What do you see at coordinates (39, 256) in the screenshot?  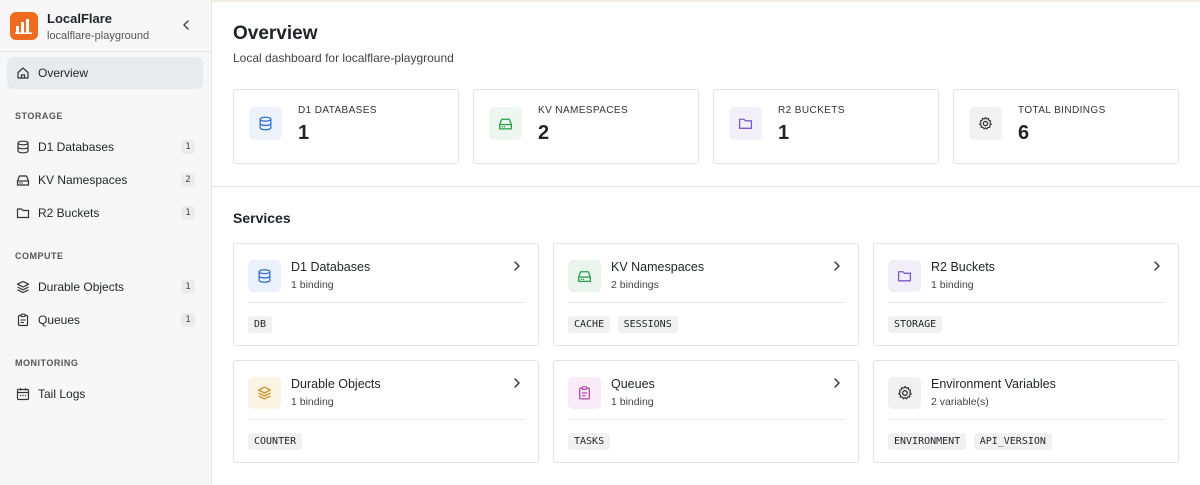 I see `section-label-compute: COMPUTE` at bounding box center [39, 256].